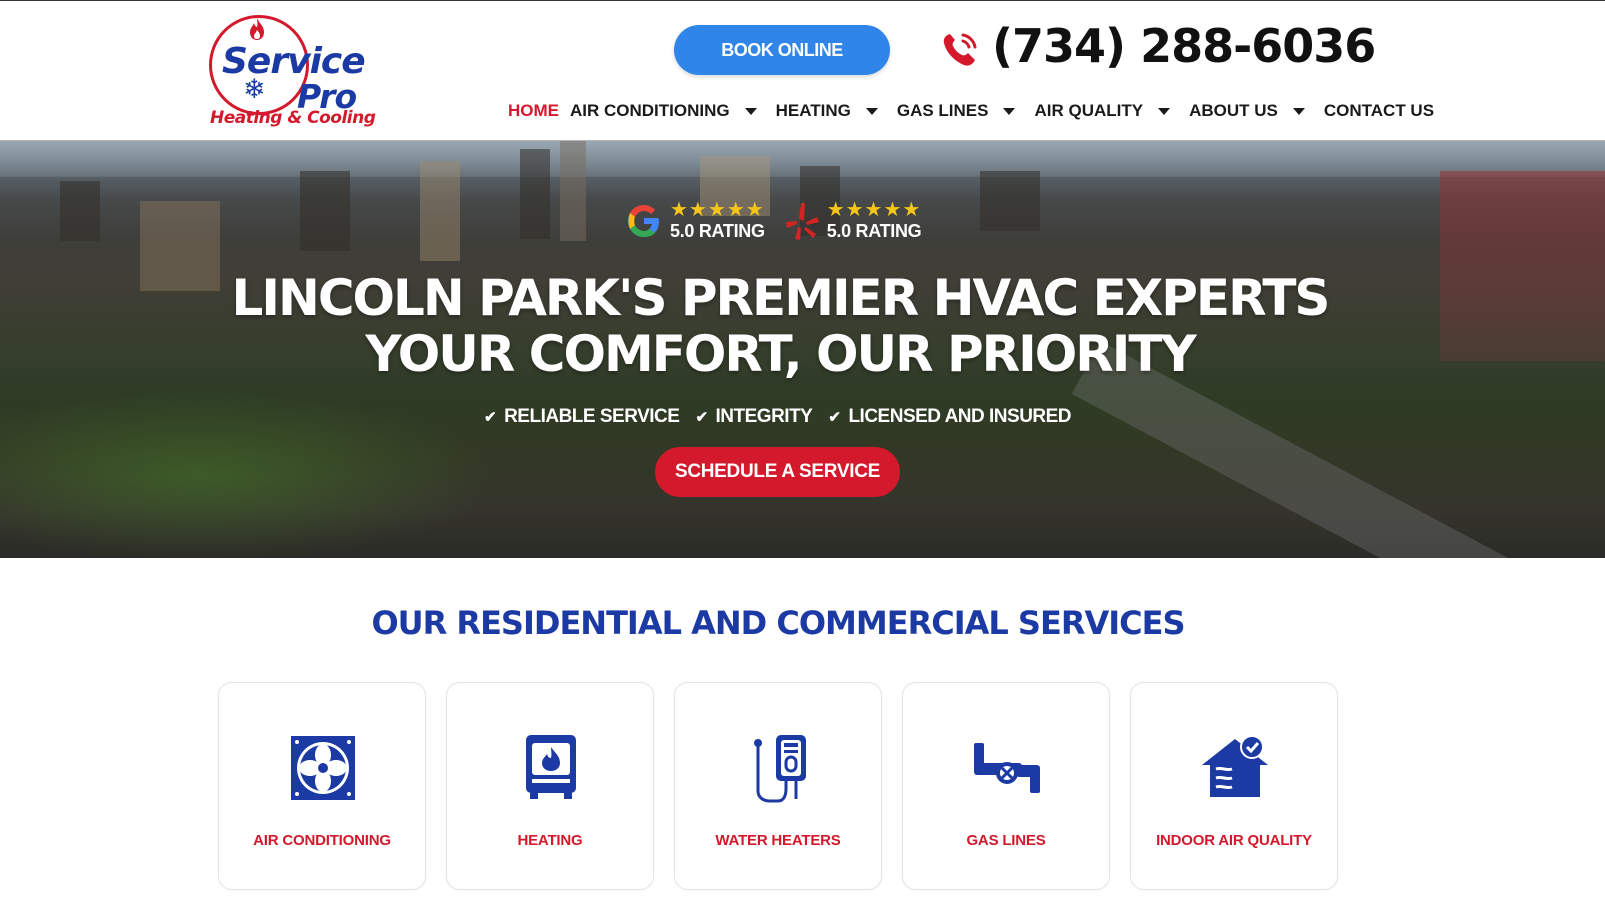  Describe the element at coordinates (592, 416) in the screenshot. I see `value-prop-label: RELIABLE SERVICE` at that location.